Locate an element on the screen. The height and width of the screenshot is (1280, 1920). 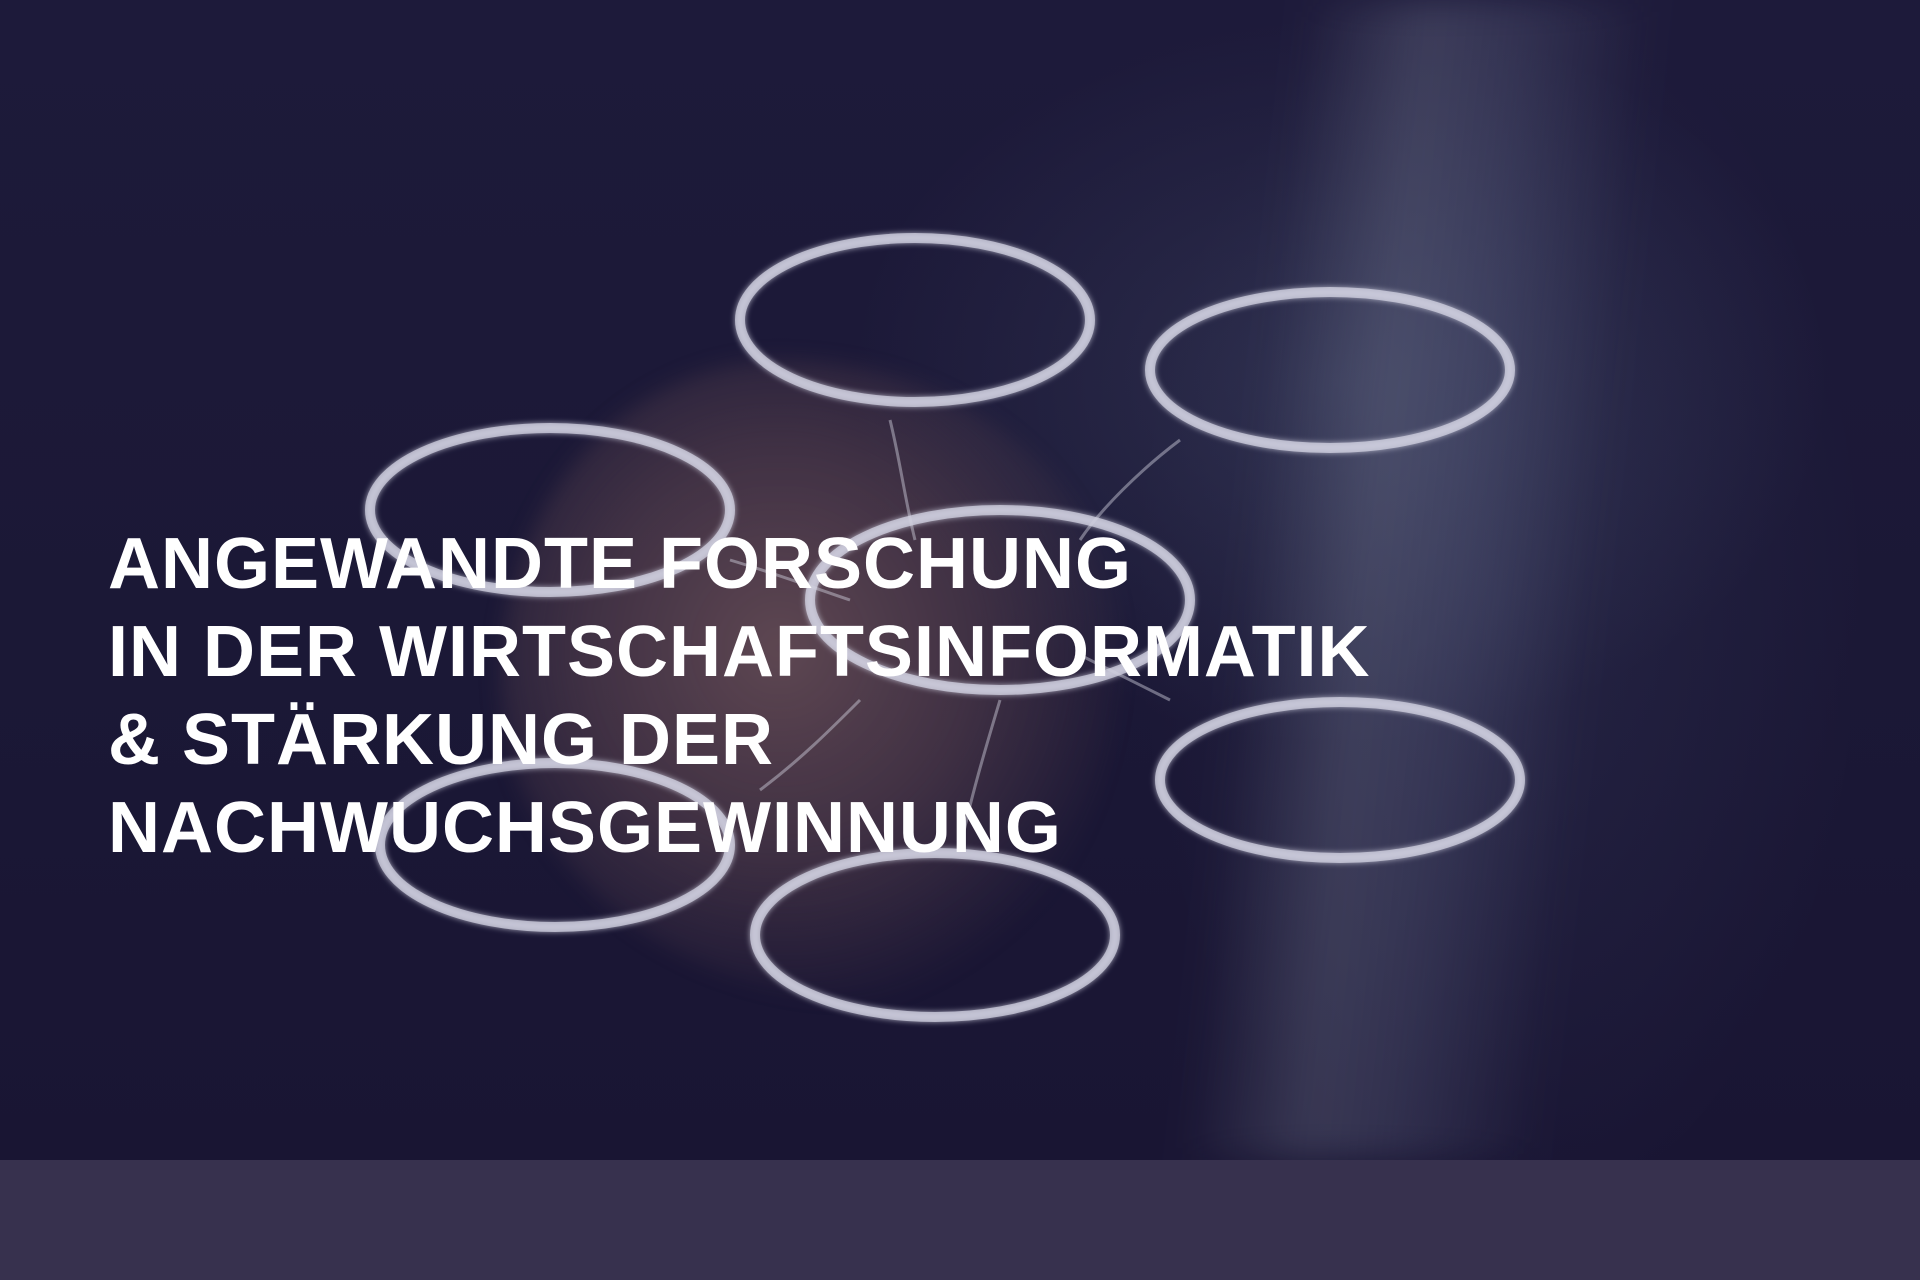
title-line-3: & STÄRKUNG DER is located at coordinates (441, 740).